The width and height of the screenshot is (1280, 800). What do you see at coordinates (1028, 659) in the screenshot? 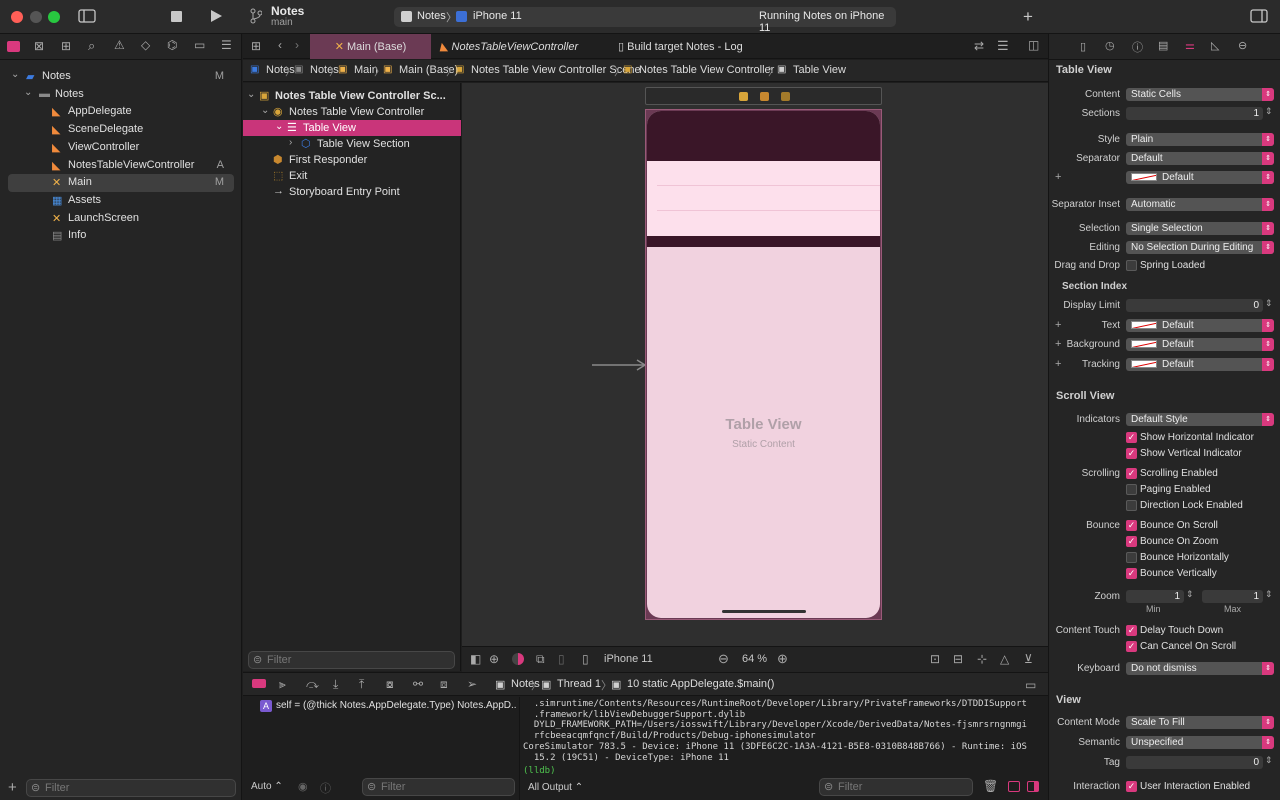
I see `embed-icon: ⊻` at bounding box center [1028, 659].